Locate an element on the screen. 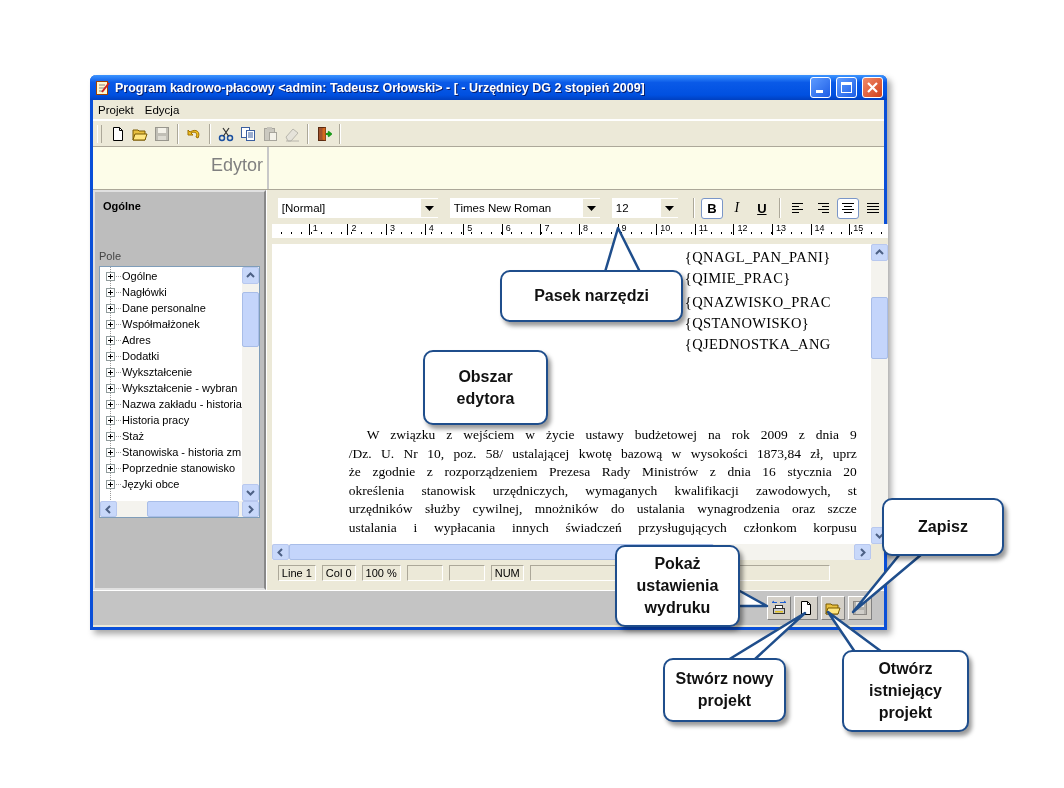 The width and height of the screenshot is (1064, 788). ruler-number: 3 is located at coordinates (405, 229).